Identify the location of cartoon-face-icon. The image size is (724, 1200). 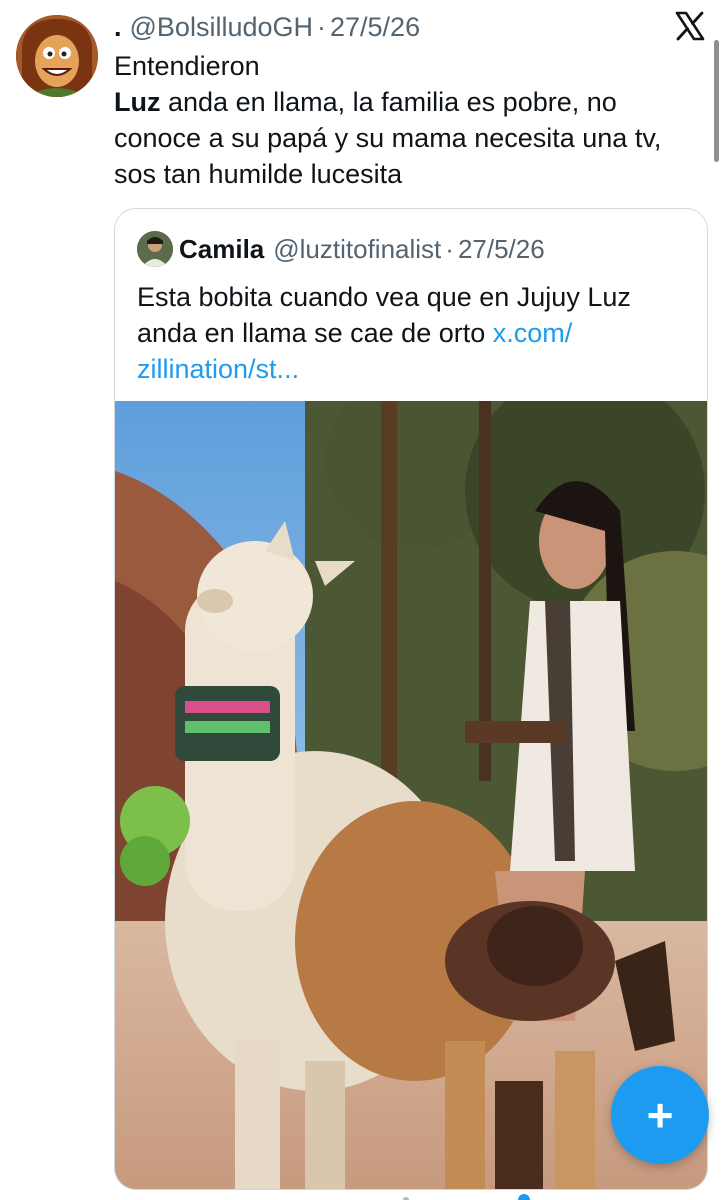
(57, 56).